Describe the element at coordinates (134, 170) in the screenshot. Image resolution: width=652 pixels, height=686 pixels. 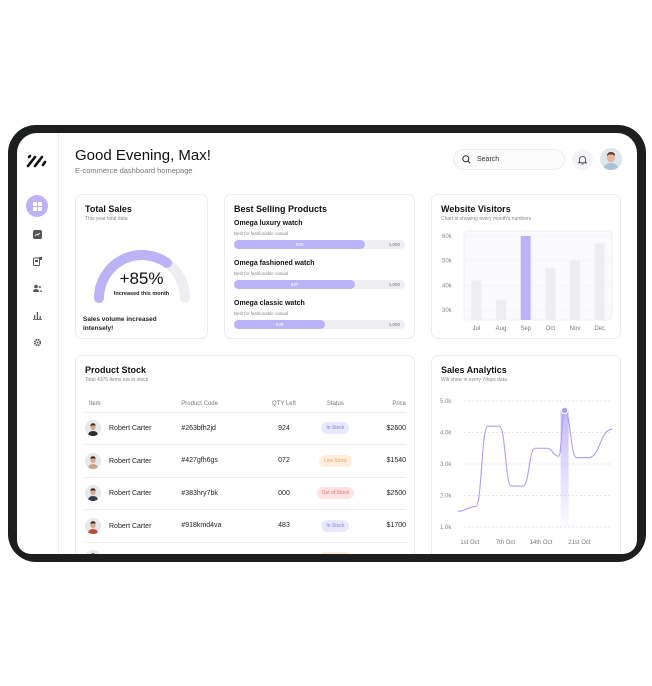
I see `page-subtitle: E-commerce dashboard homepage` at that location.